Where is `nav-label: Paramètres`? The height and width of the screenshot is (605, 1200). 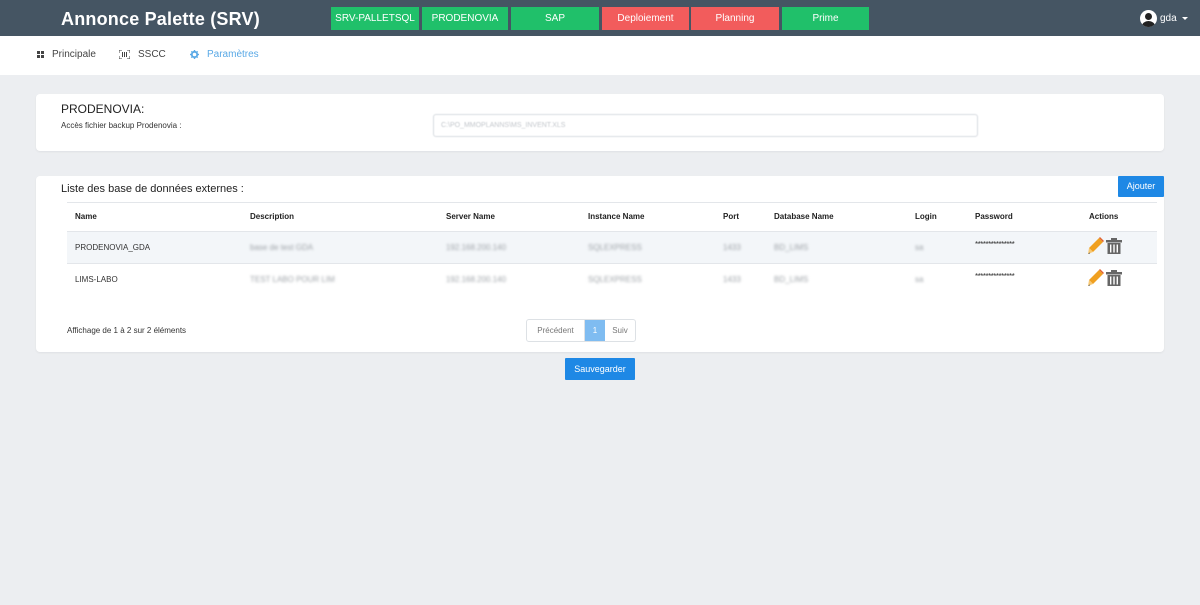
nav-label: Paramètres is located at coordinates (233, 54).